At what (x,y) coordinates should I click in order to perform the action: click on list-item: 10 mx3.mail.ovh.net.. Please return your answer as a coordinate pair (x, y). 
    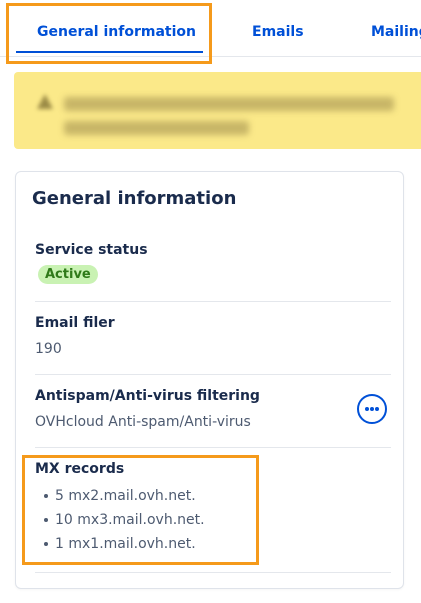
    Looking at the image, I should click on (213, 520).